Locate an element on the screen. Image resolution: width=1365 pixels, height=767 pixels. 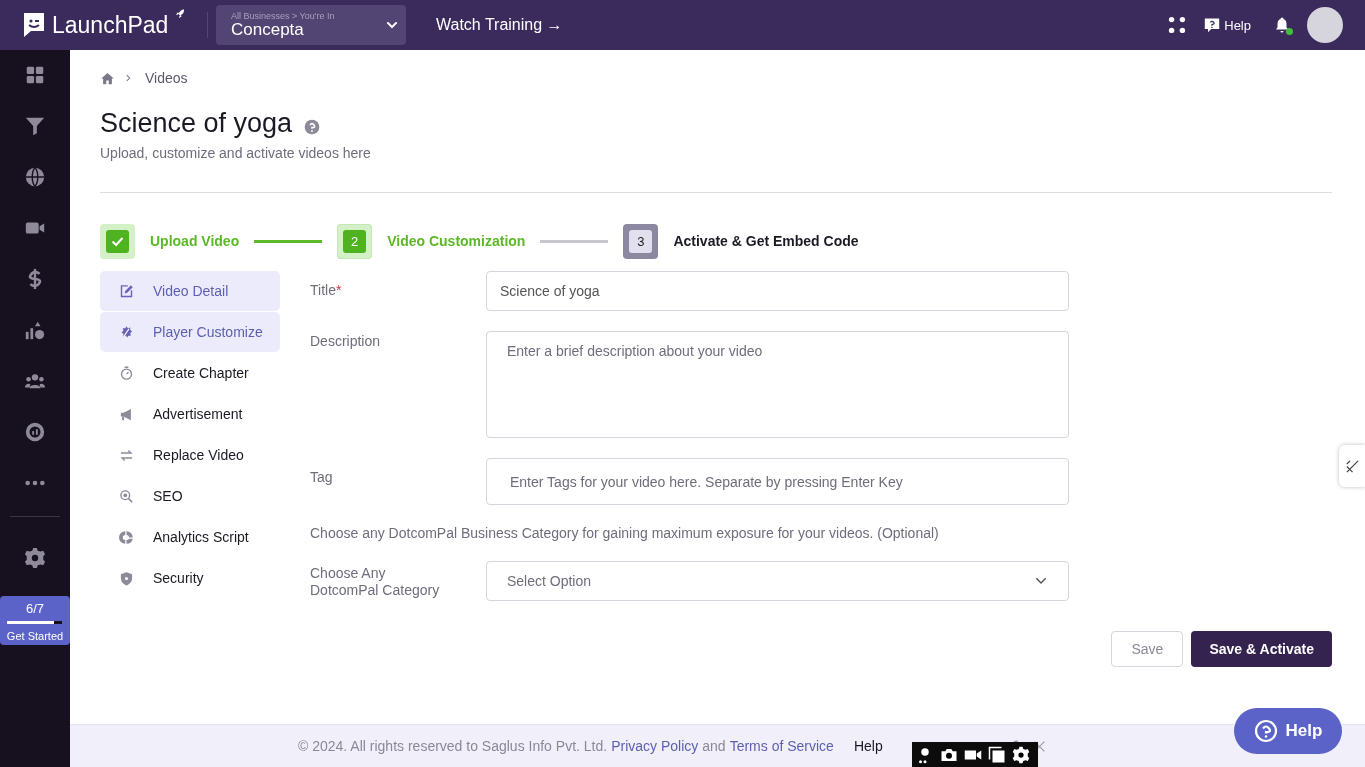
speech-bubble-logo-icon is located at coordinates (34, 25).